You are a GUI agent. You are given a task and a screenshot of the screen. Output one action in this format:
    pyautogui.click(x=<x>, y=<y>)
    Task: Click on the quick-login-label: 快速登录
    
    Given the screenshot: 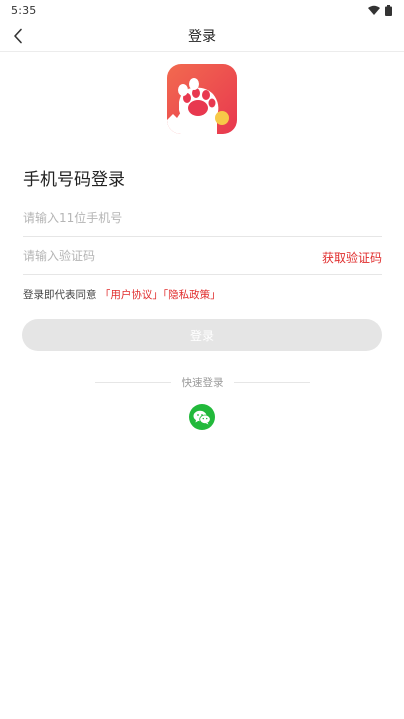 What is the action you would take?
    pyautogui.click(x=202, y=382)
    